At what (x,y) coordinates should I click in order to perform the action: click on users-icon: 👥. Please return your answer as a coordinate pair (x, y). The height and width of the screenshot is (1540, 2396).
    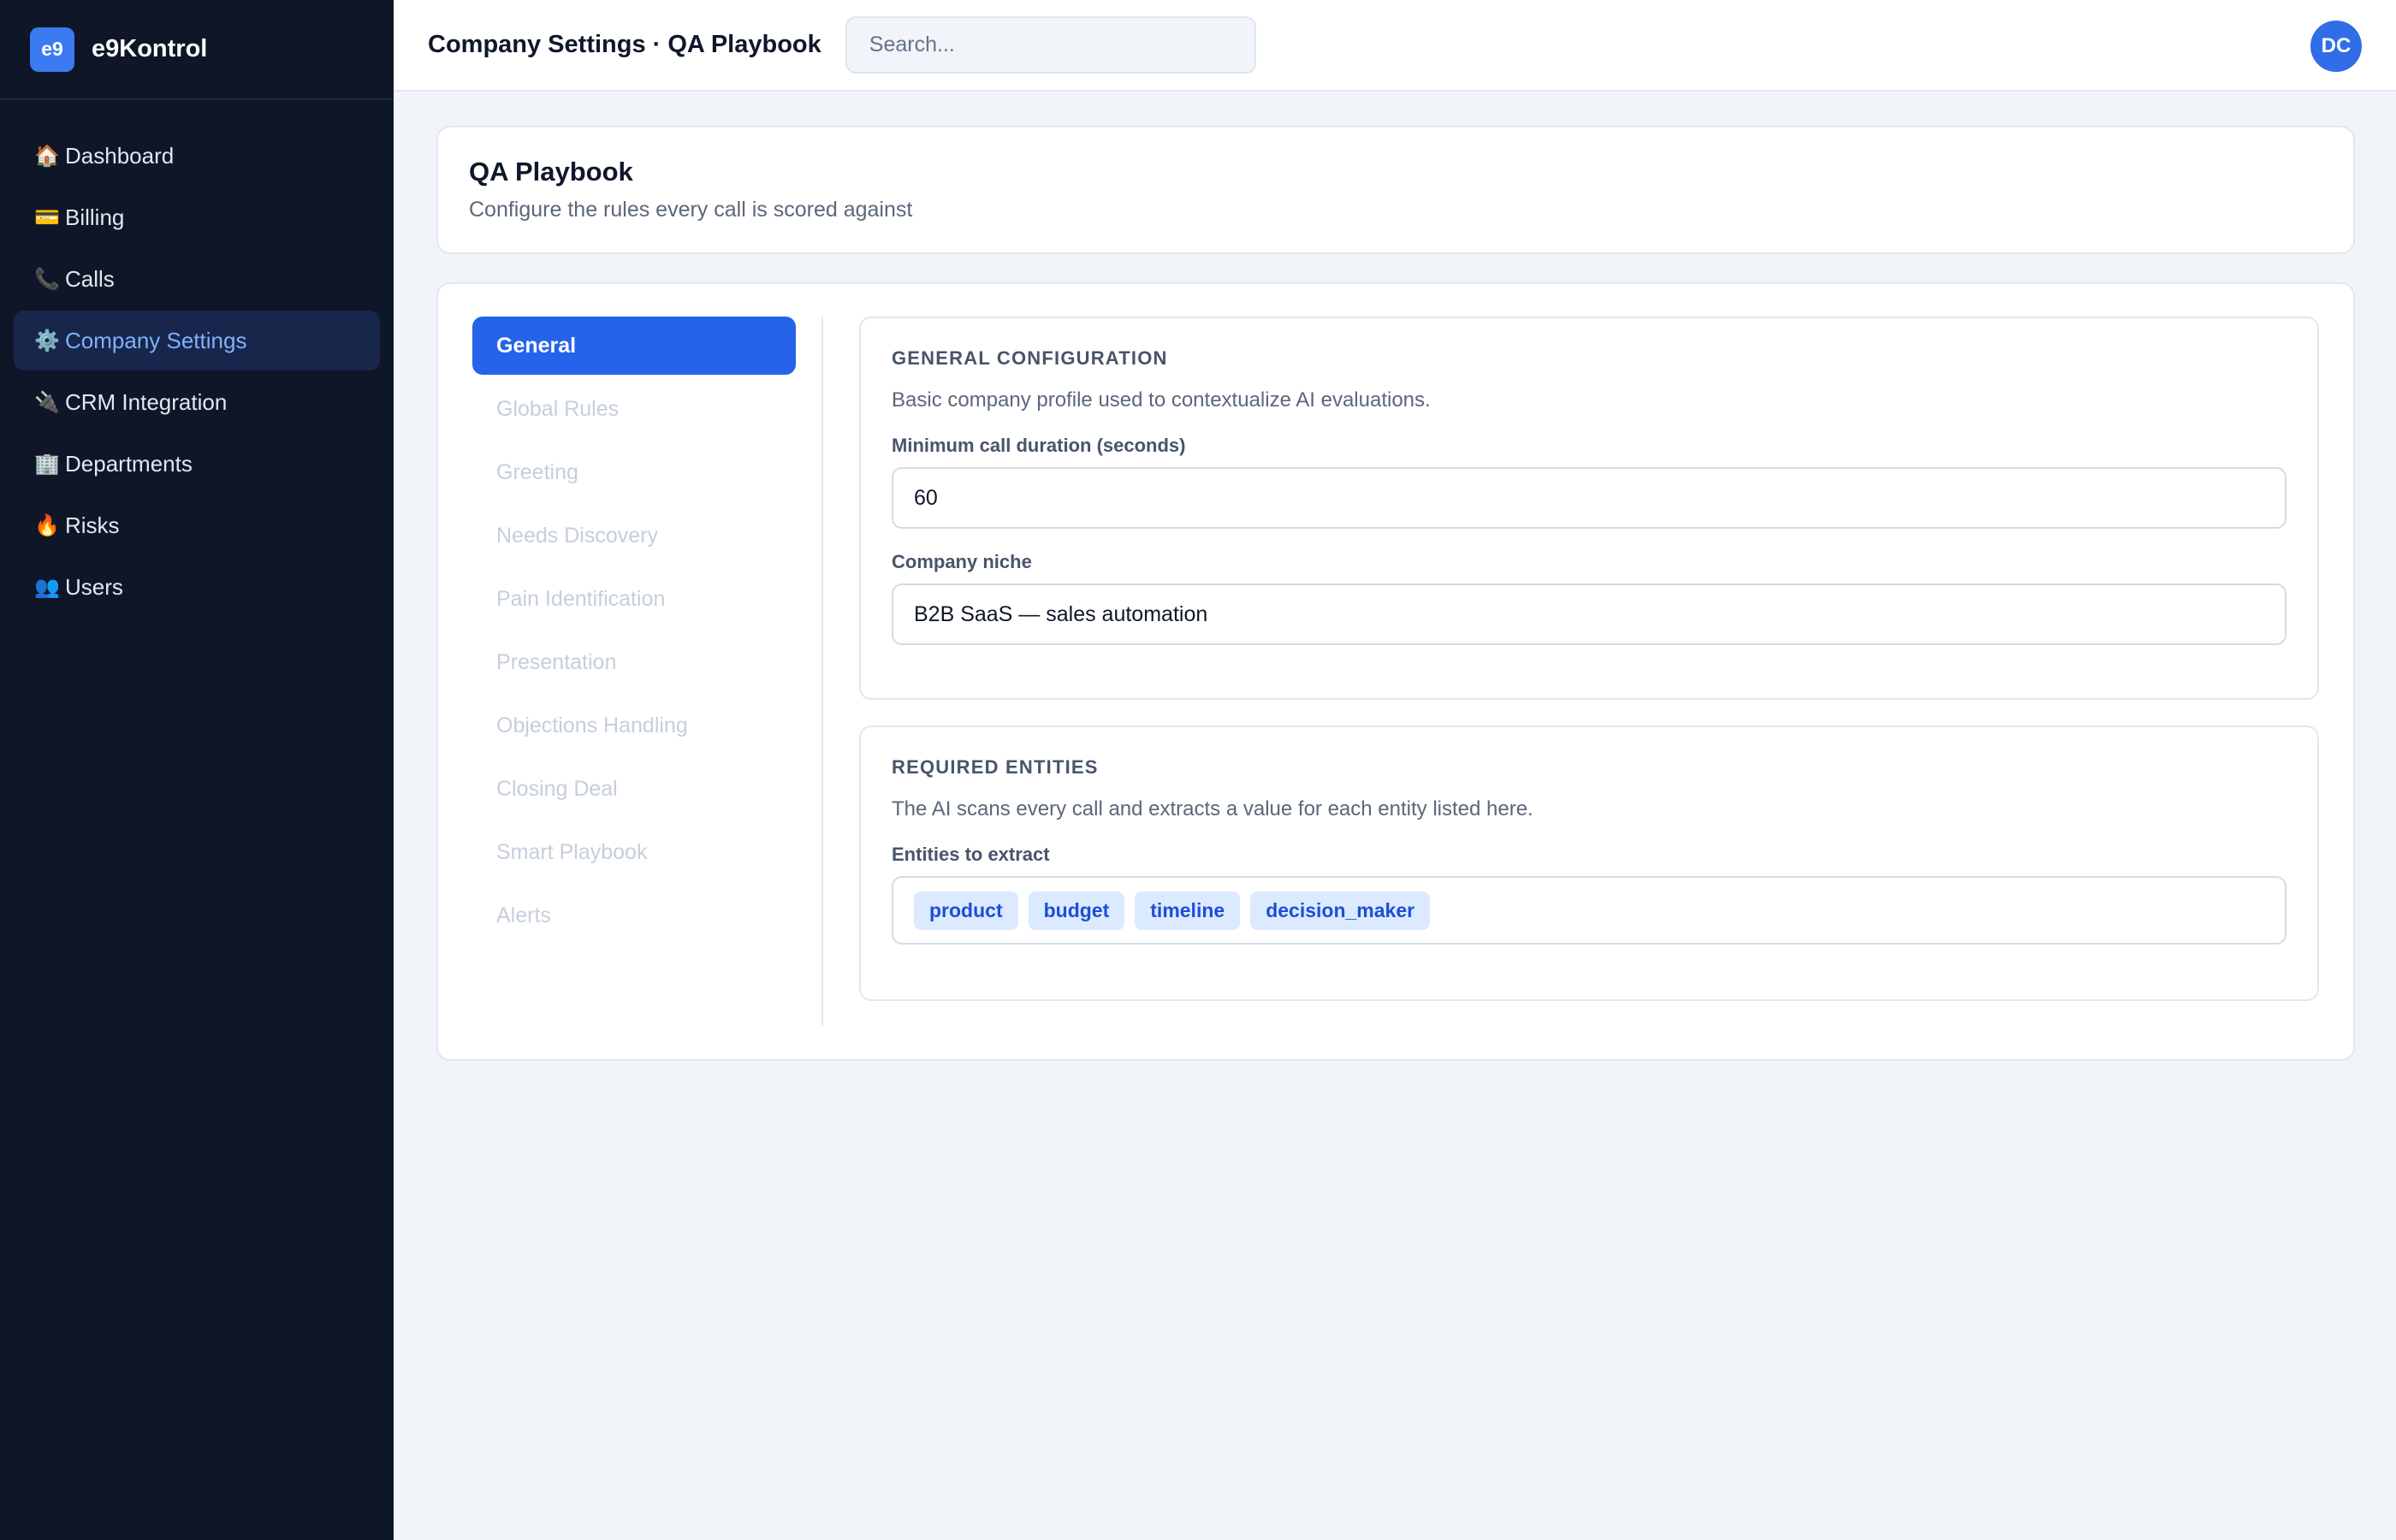
    Looking at the image, I should click on (47, 587).